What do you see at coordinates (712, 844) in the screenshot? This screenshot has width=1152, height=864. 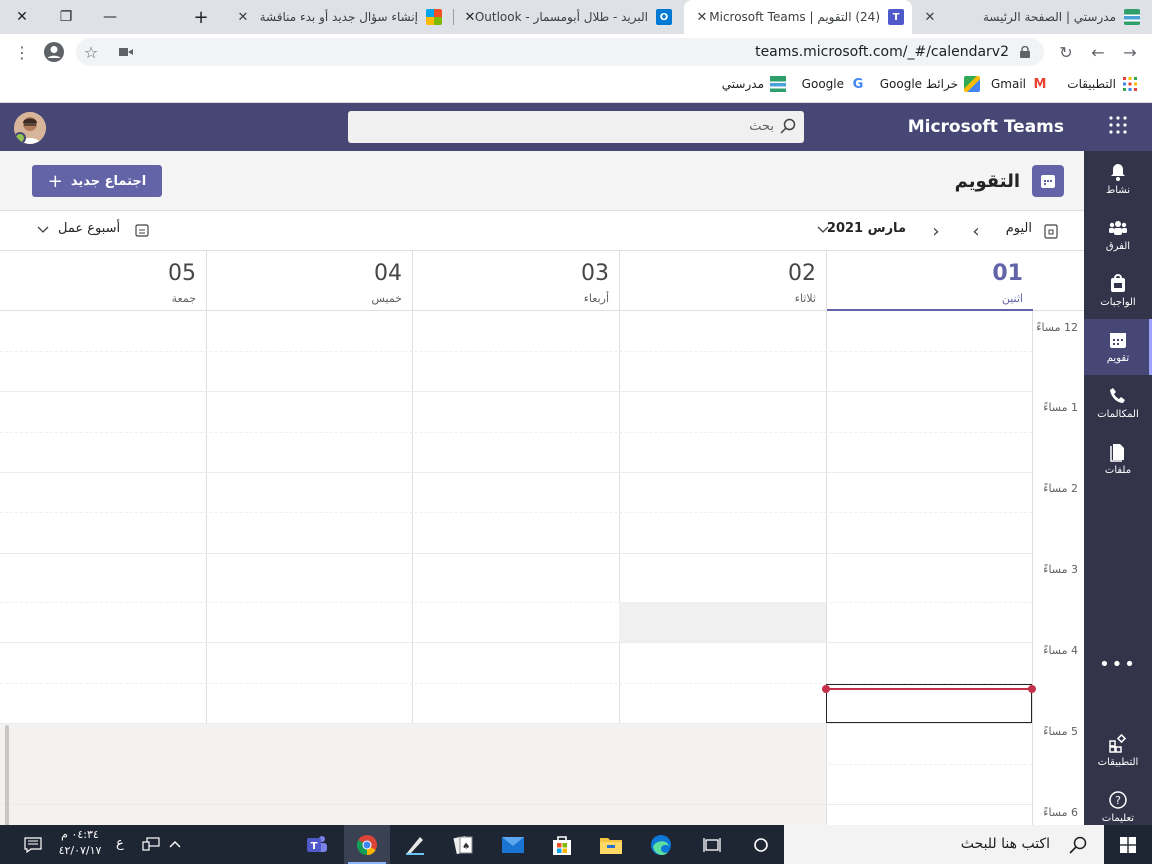 I see `task-view-icon` at bounding box center [712, 844].